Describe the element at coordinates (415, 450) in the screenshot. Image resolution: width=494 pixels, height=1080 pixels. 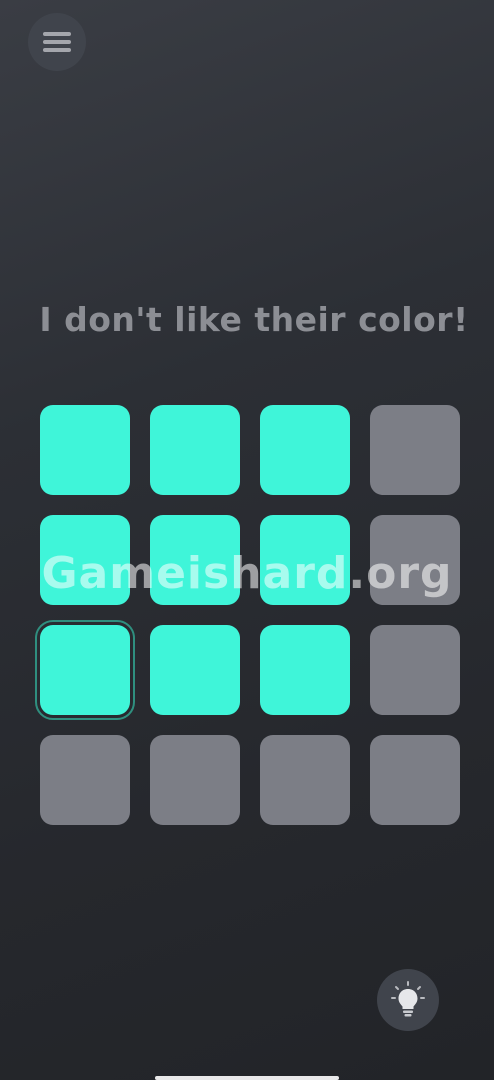
I see `tile-r0-c3` at that location.